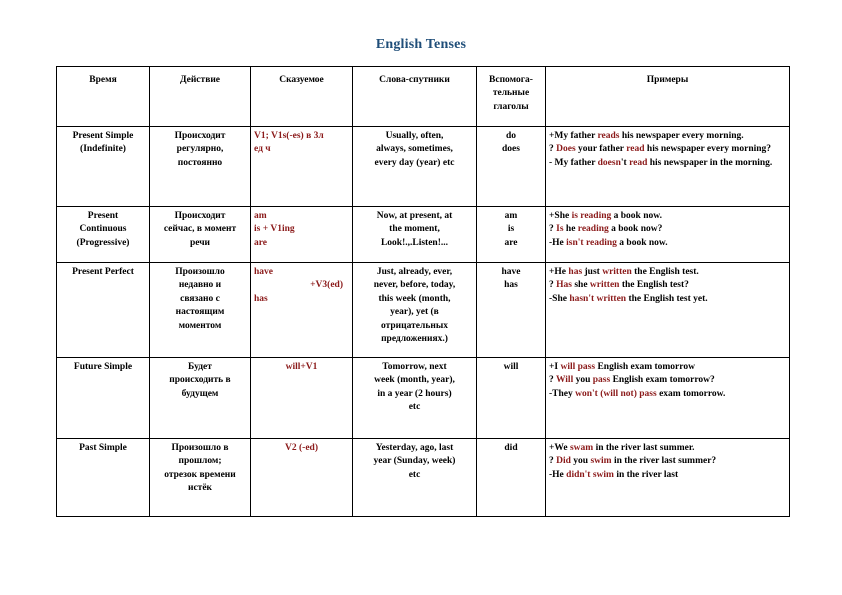 Image resolution: width=842 pixels, height=595 pixels. Describe the element at coordinates (511, 285) in the screenshot. I see `auxiliary-verb-line-2: has` at that location.